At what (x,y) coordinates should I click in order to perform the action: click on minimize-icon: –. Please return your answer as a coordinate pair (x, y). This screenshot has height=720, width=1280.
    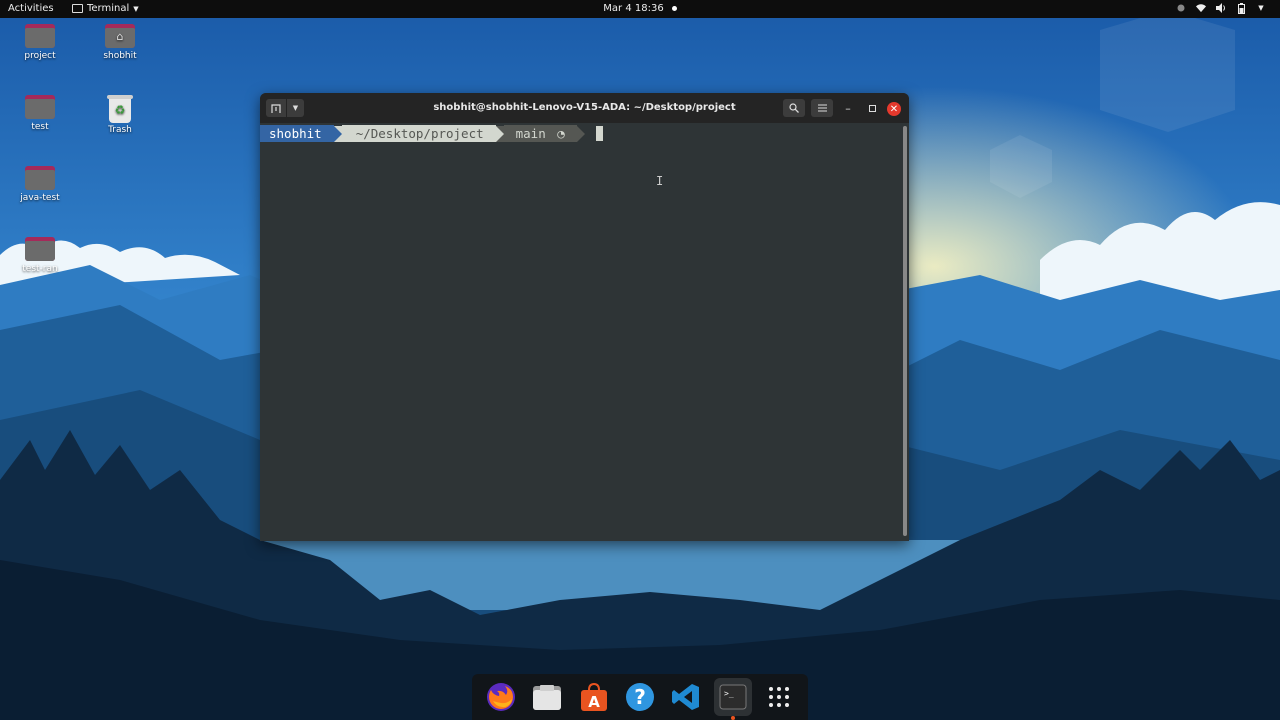
    Looking at the image, I should click on (848, 108).